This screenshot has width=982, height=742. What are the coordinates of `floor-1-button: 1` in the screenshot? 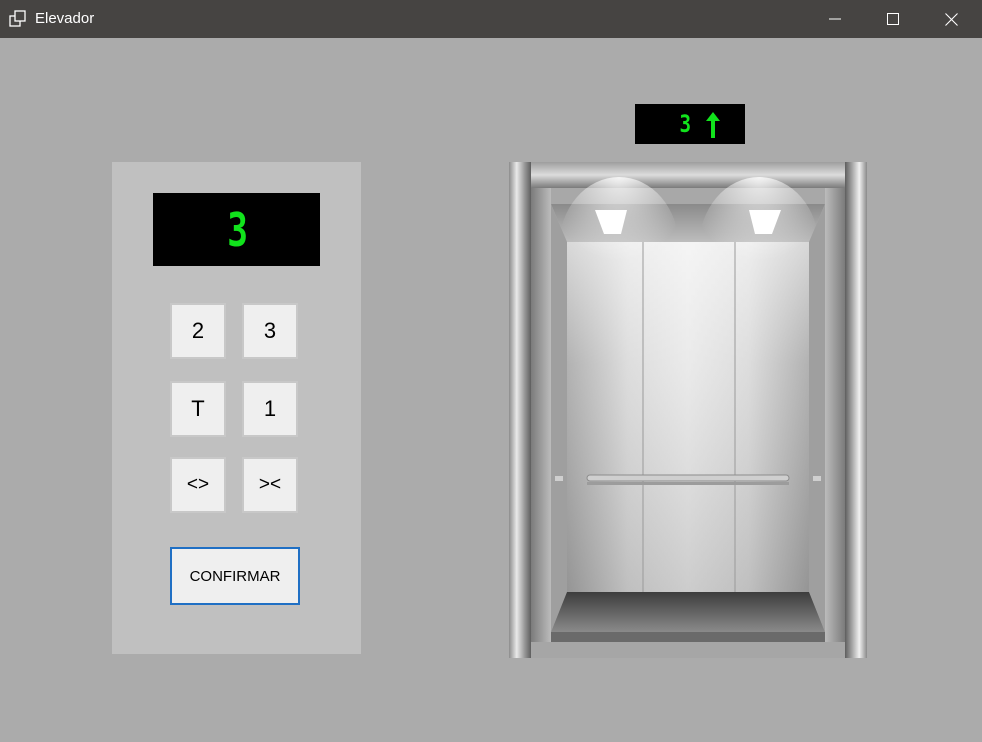 It's located at (270, 409).